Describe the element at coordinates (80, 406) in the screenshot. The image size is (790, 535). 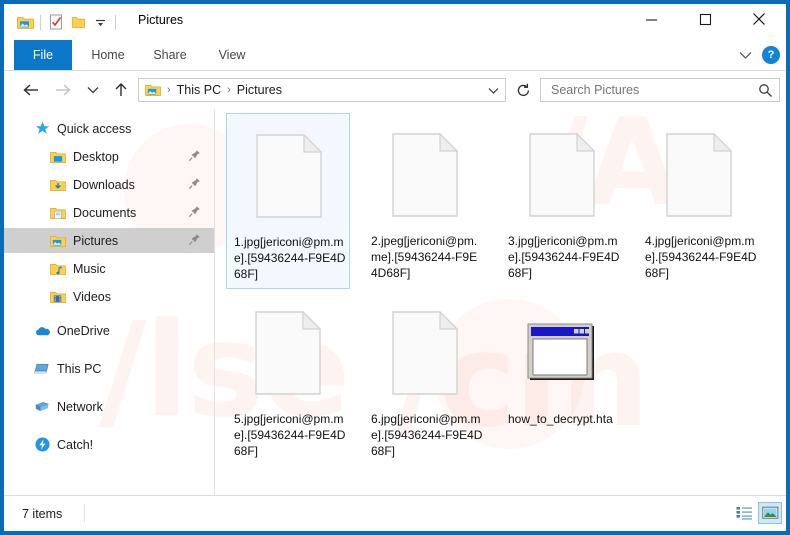
I see `sidebar-label: Network` at that location.